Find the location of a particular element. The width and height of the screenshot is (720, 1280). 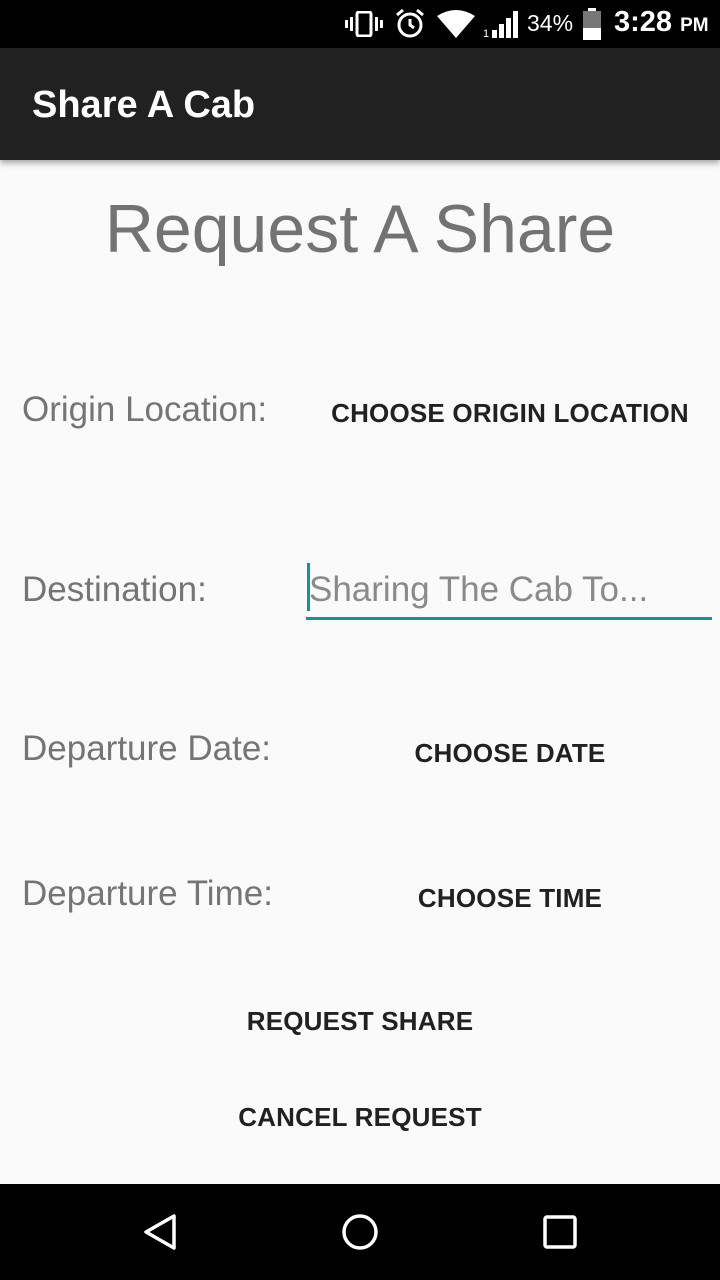

clock-ampm: PM is located at coordinates (694, 25).